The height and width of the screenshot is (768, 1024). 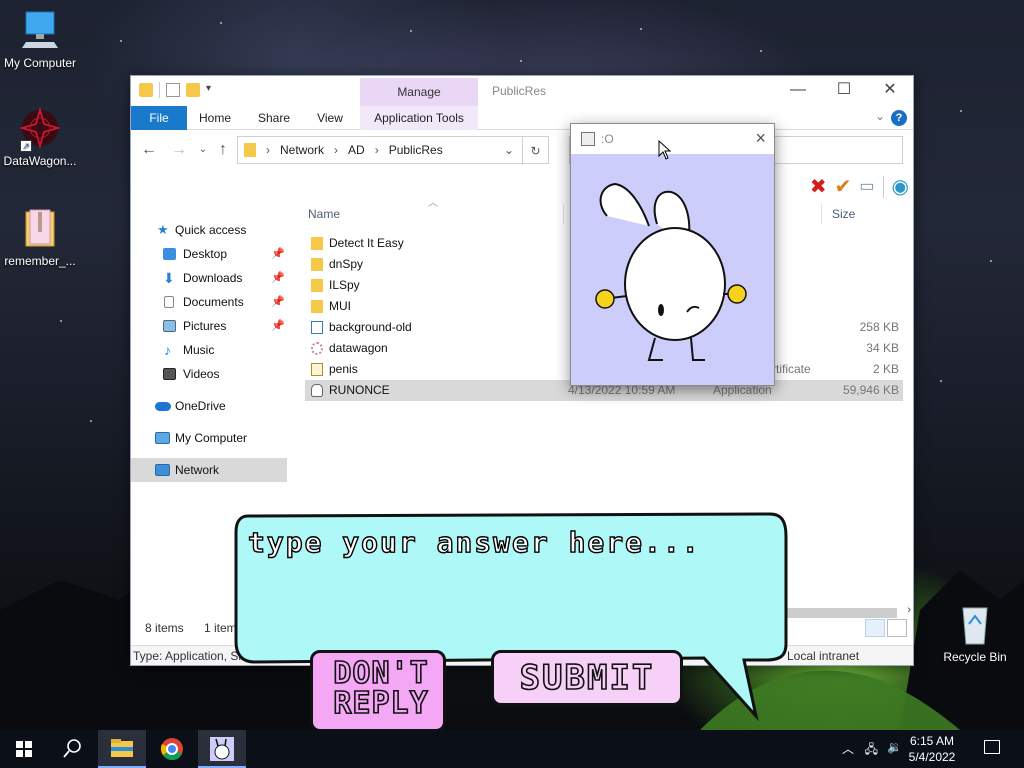 What do you see at coordinates (169, 278) in the screenshot?
I see `download-icon: ⬇` at bounding box center [169, 278].